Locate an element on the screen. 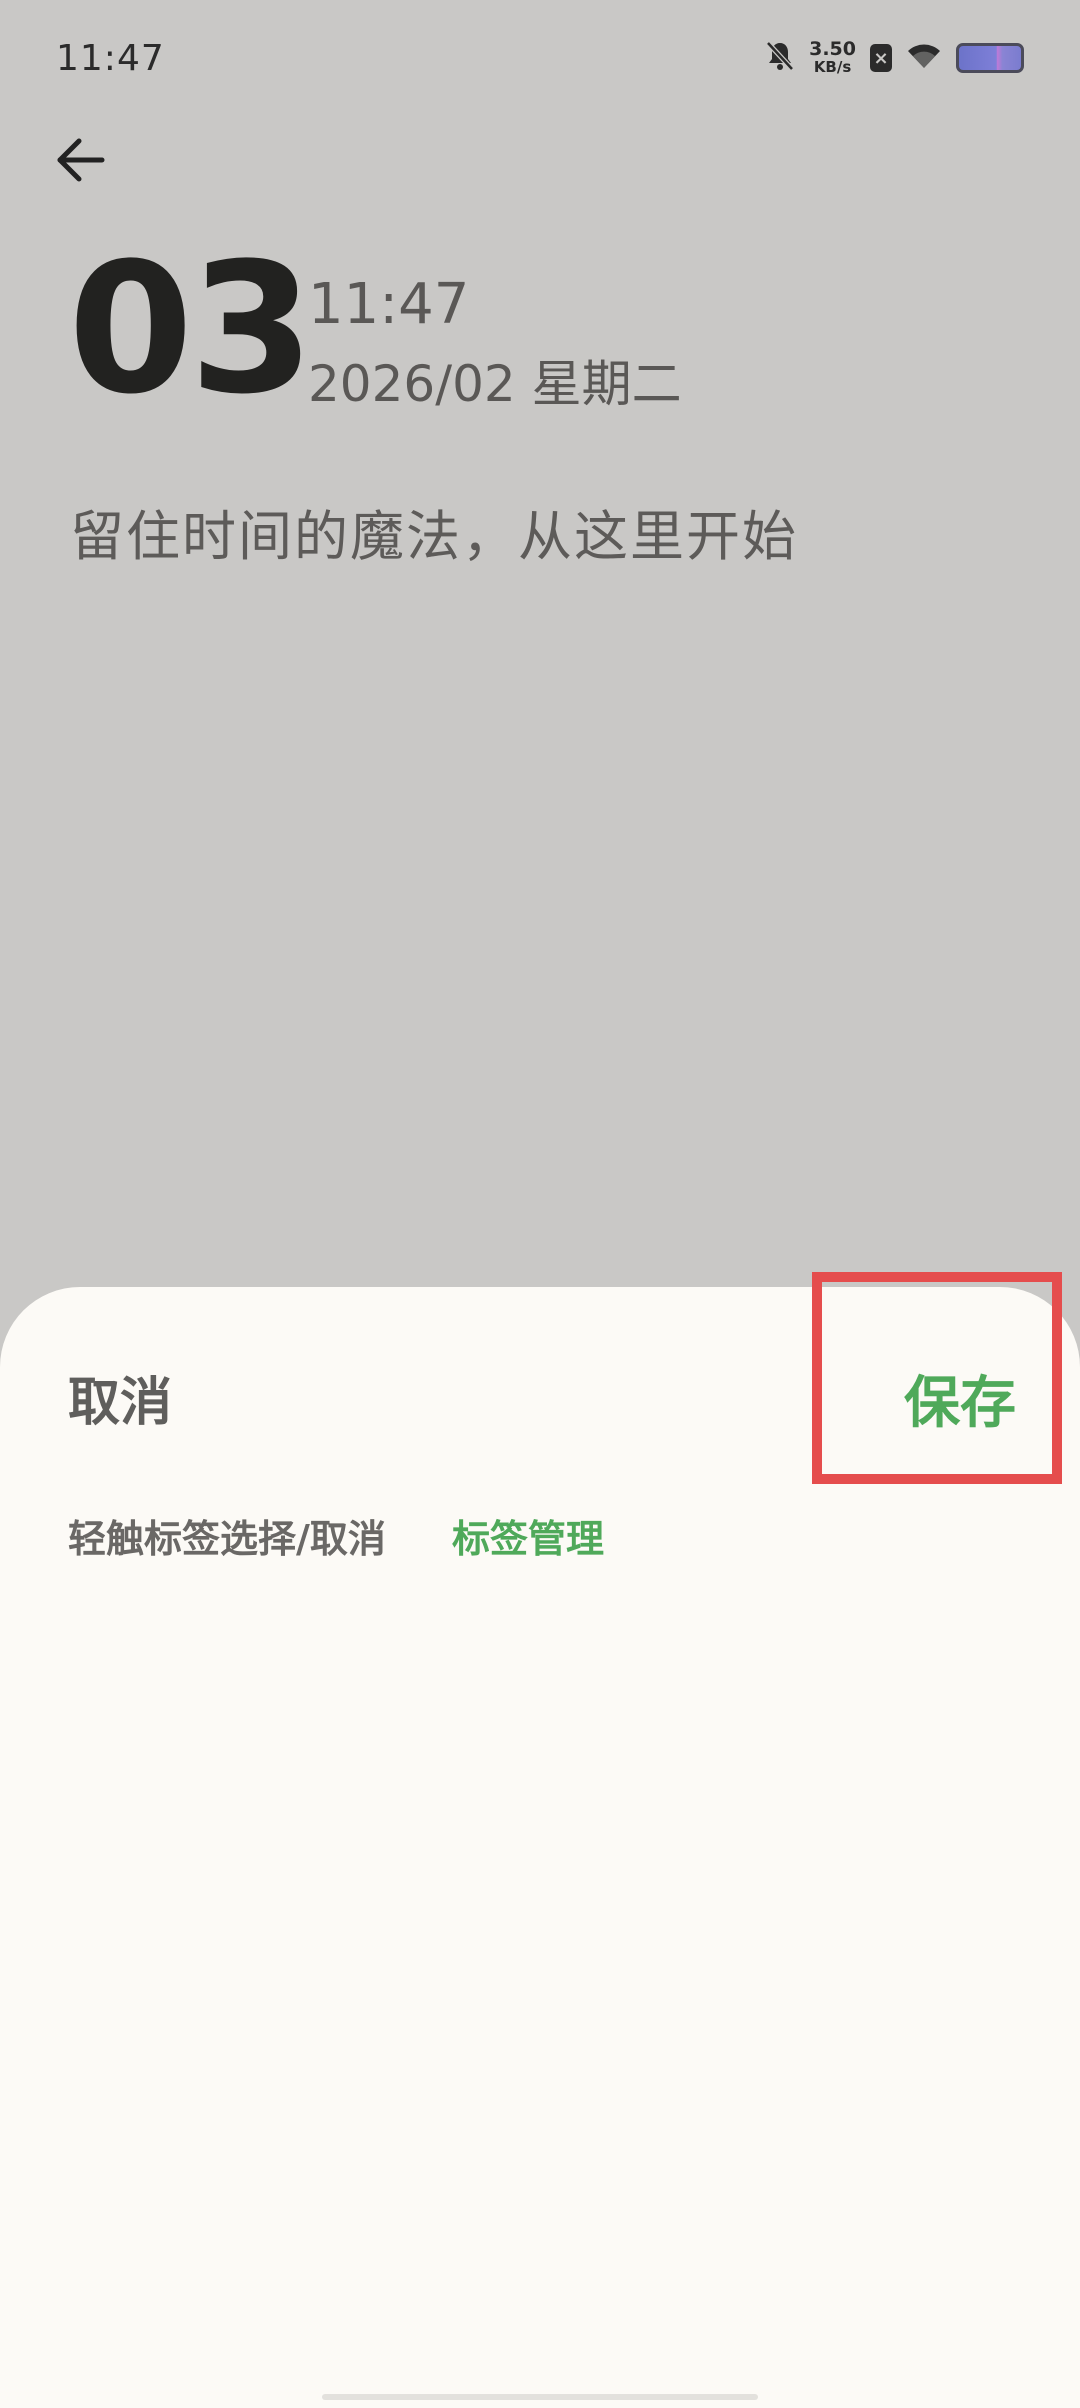 The width and height of the screenshot is (1080, 2408). status-time: 11:47 is located at coordinates (110, 58).